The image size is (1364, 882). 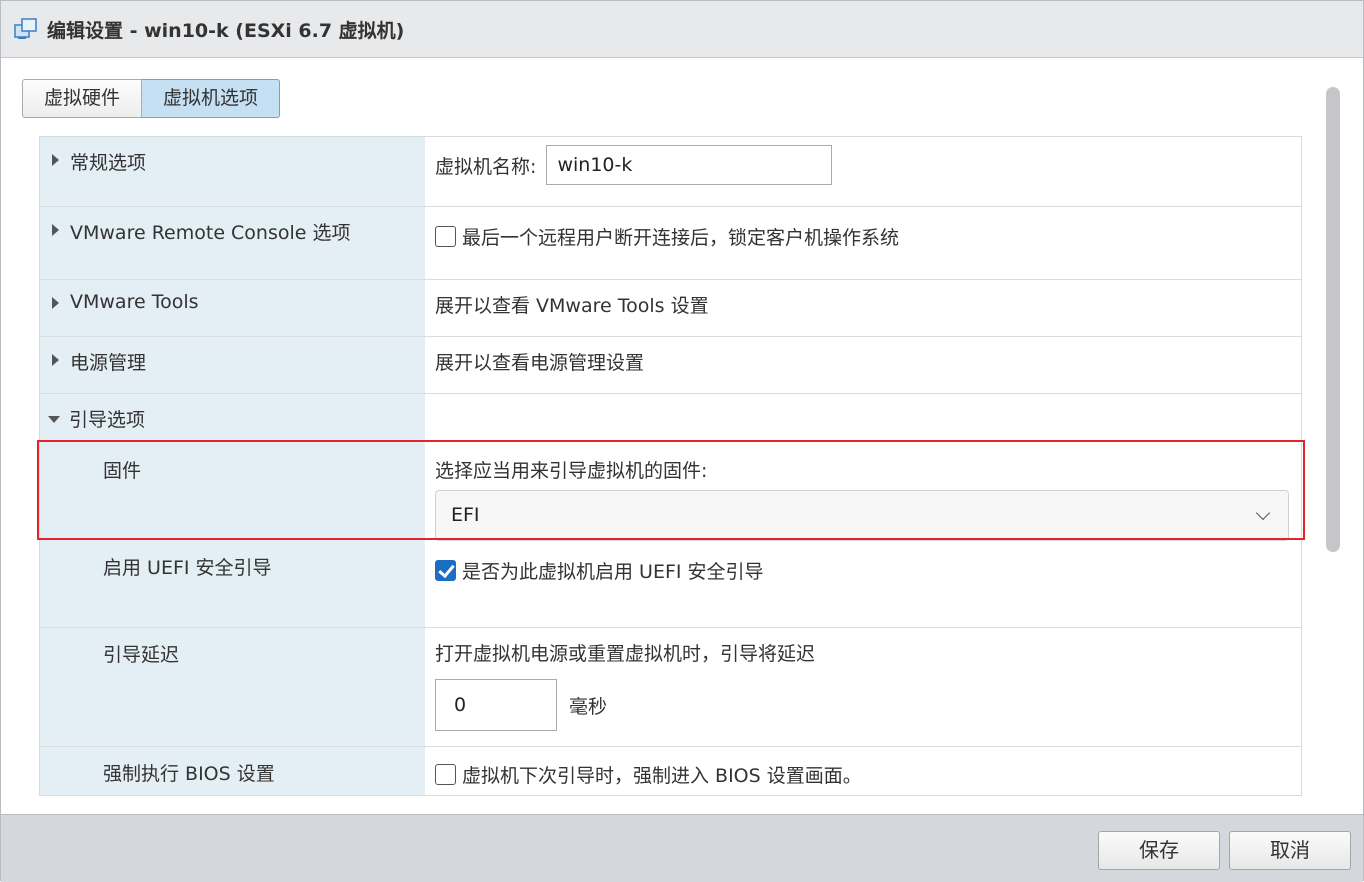 What do you see at coordinates (465, 515) in the screenshot?
I see `firmware-selected-value: EFI` at bounding box center [465, 515].